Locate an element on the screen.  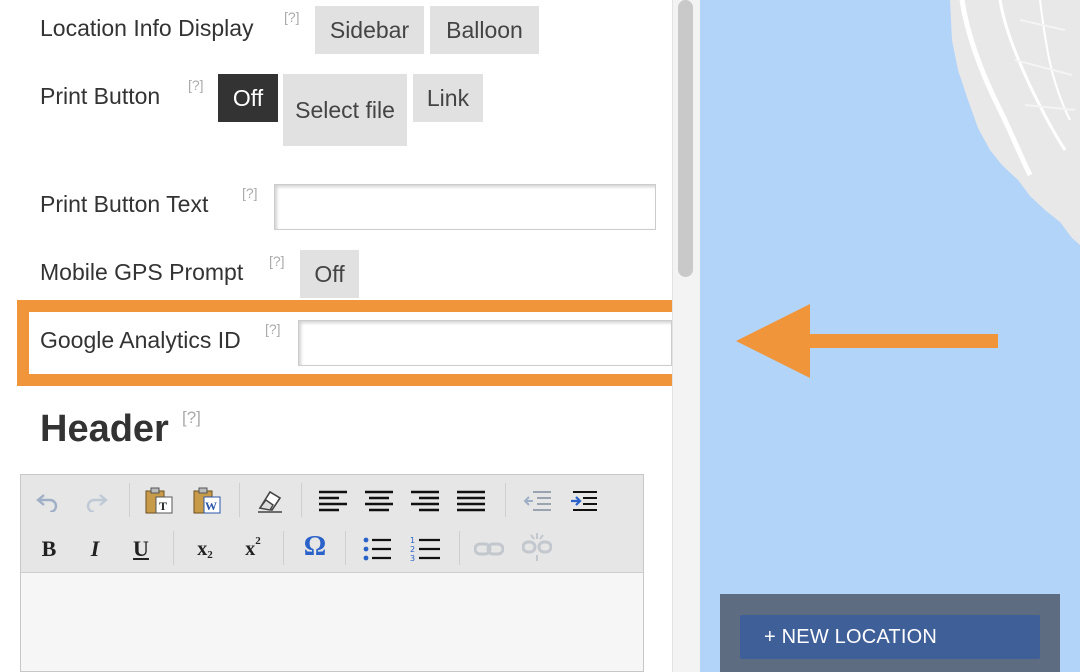
subscript-icon: x2 is located at coordinates (205, 549).